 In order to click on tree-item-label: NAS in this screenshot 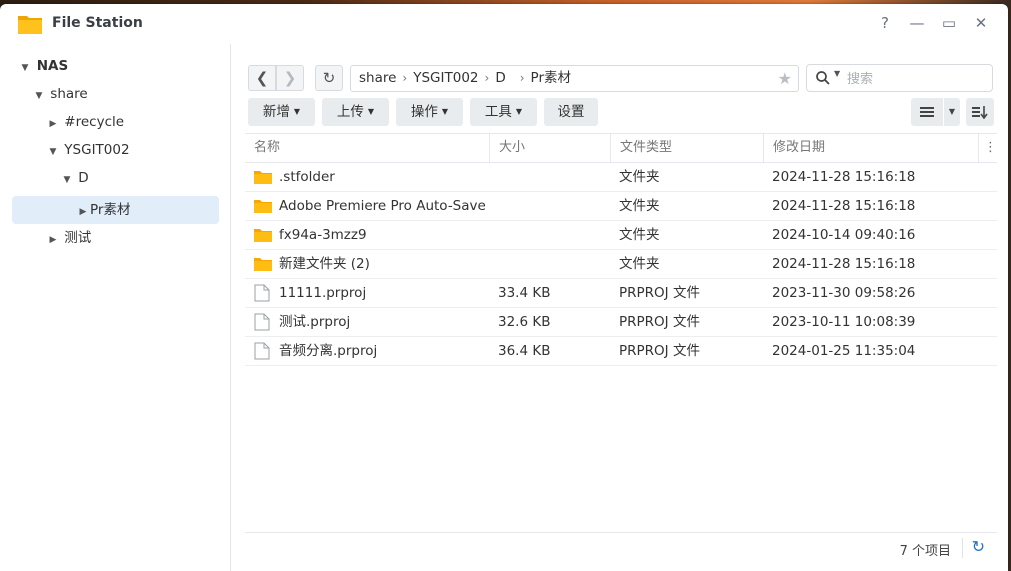, I will do `click(52, 66)`.